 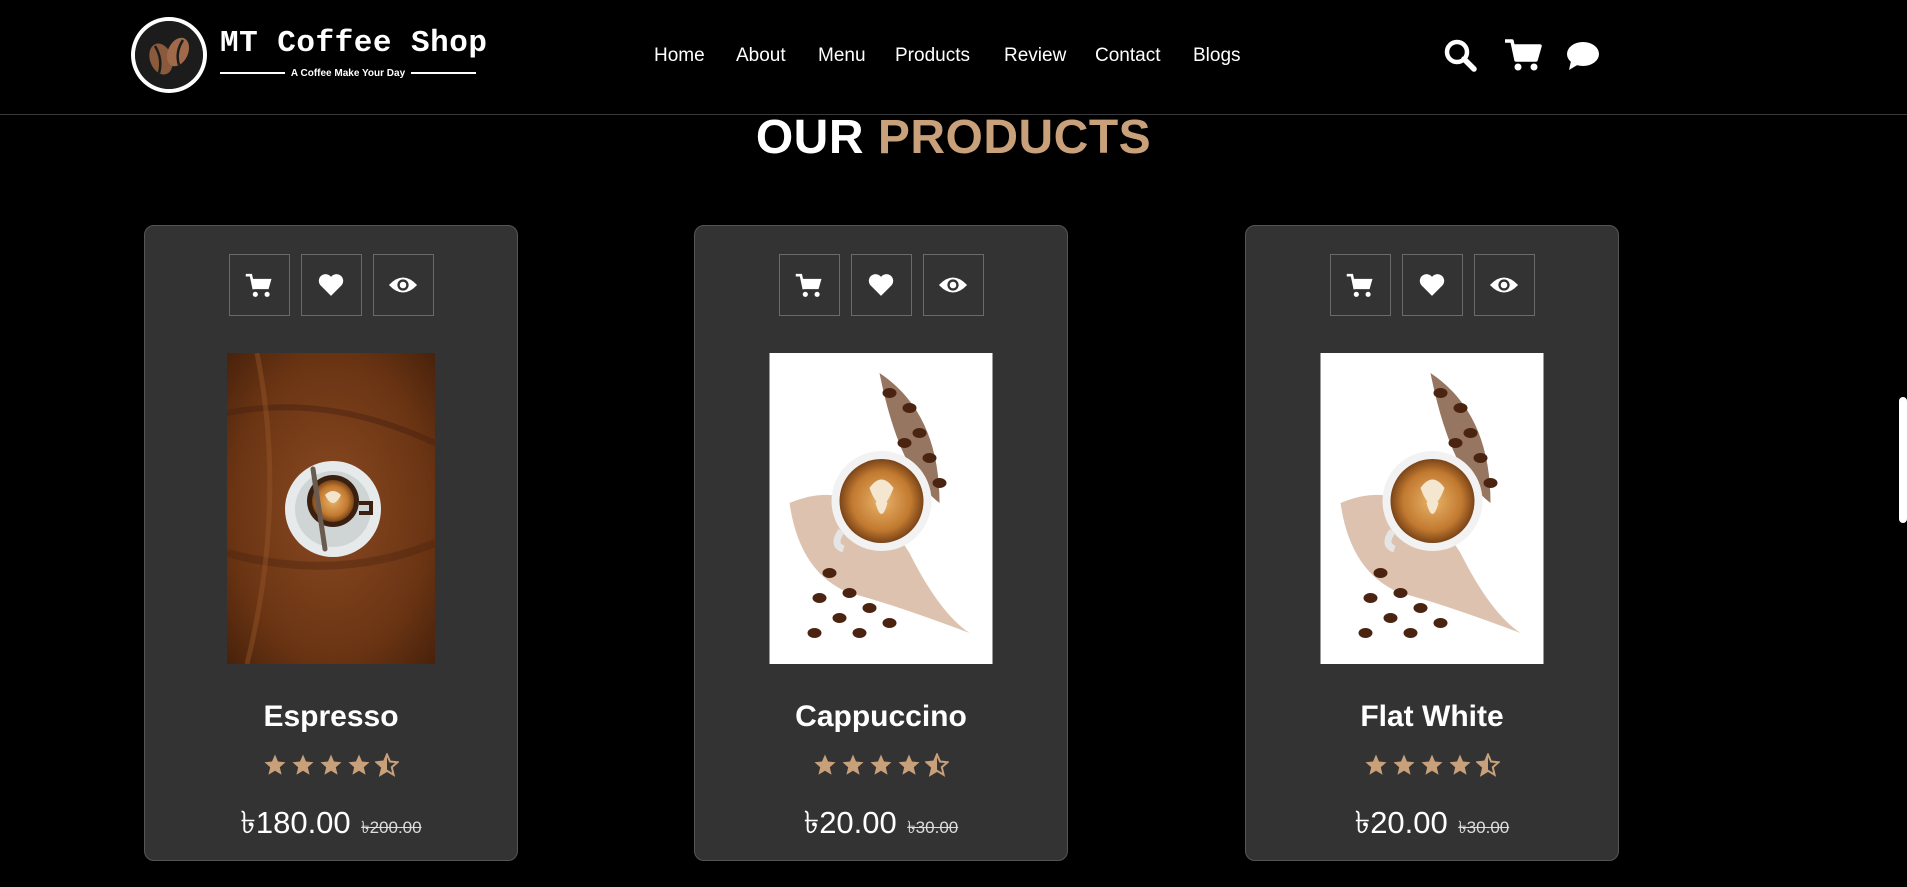 I want to click on product-name: Espresso, so click(x=331, y=717).